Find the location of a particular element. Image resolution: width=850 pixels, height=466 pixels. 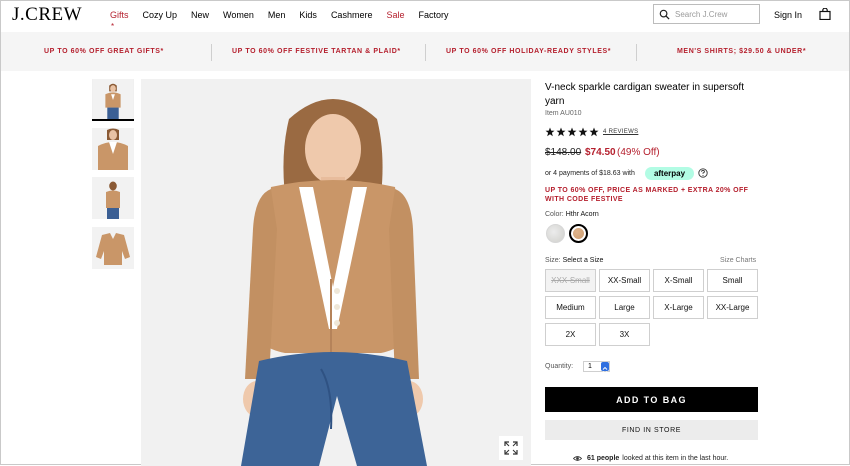

color-label-text: Color: is located at coordinates (554, 214).